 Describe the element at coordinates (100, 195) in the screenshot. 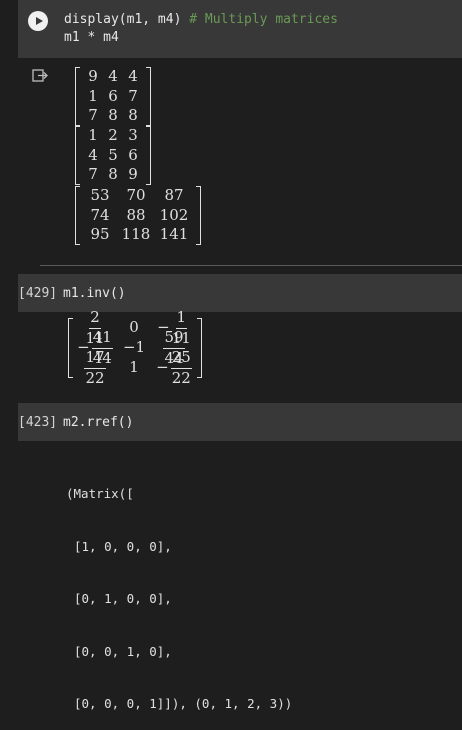

I see `matrix-cell: 53` at that location.